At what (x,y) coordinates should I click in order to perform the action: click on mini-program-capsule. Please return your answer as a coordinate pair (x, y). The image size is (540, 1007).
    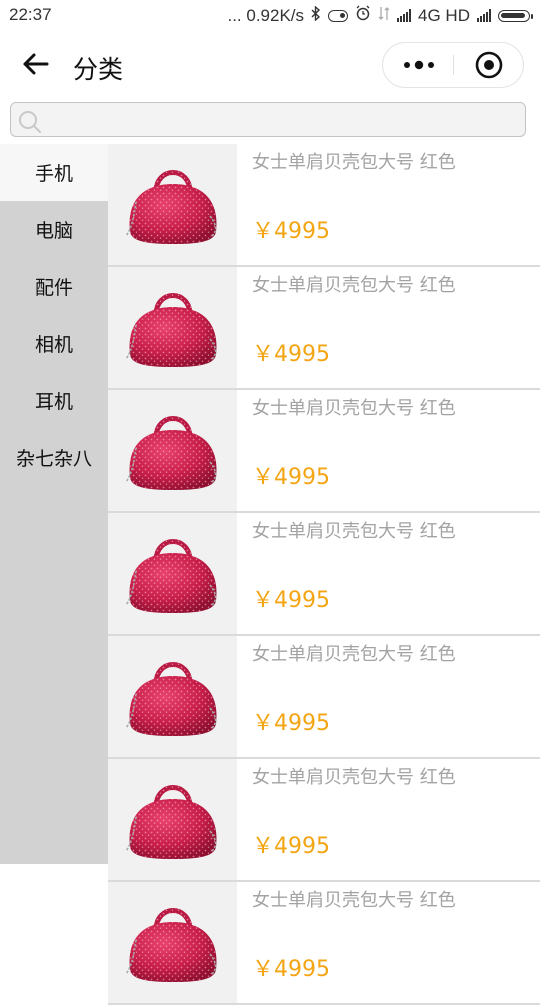
    Looking at the image, I should click on (453, 65).